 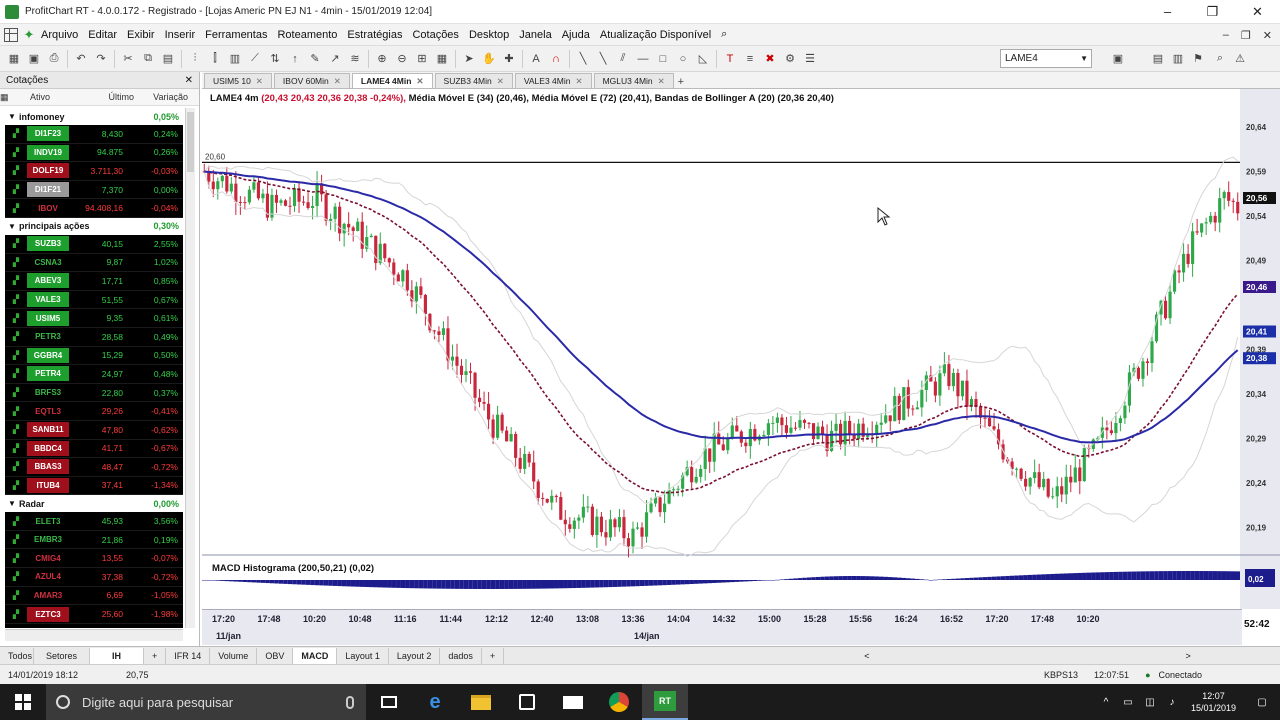 What do you see at coordinates (29, 34) in the screenshot?
I see `refresh-icon: ✦` at bounding box center [29, 34].